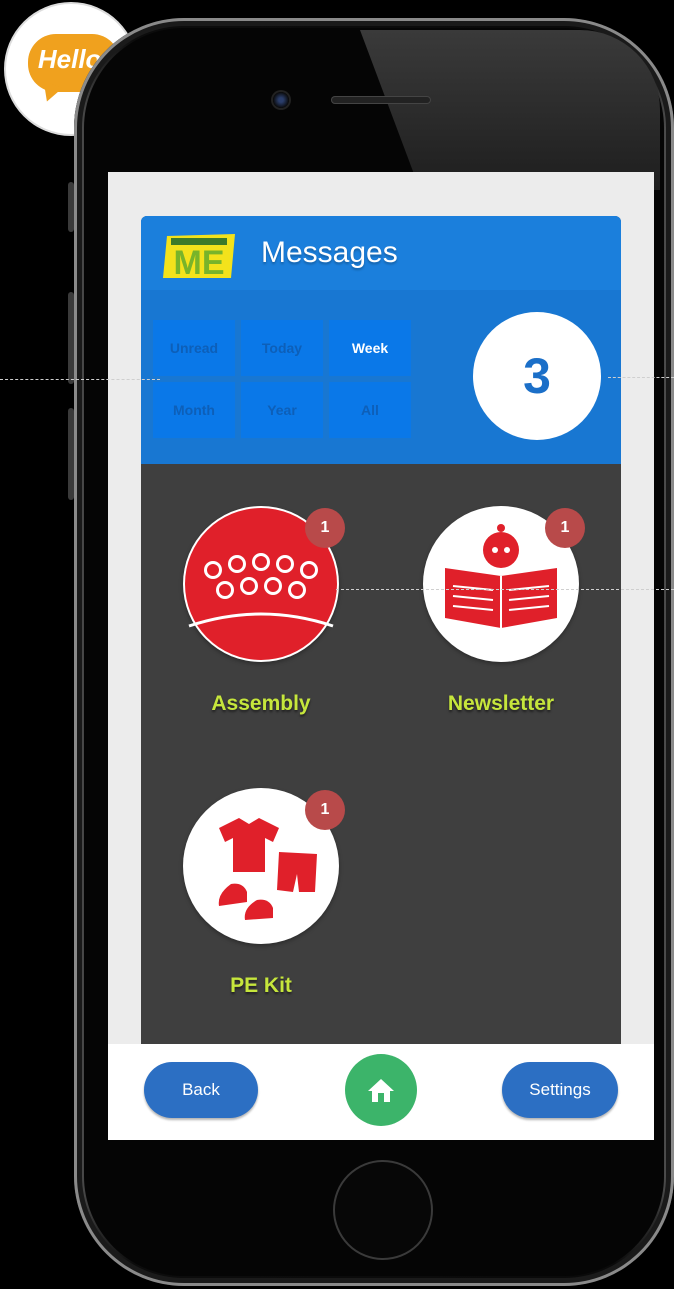  I want to click on category-pe-kit: 1 PE Kit, so click(263, 893).